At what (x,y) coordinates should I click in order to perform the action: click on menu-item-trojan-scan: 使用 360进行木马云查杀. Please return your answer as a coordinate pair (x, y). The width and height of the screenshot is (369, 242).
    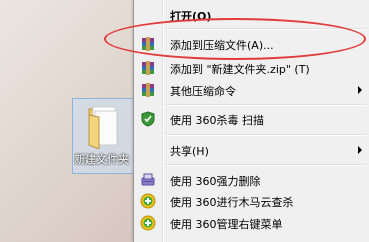
    Looking at the image, I should click on (251, 201).